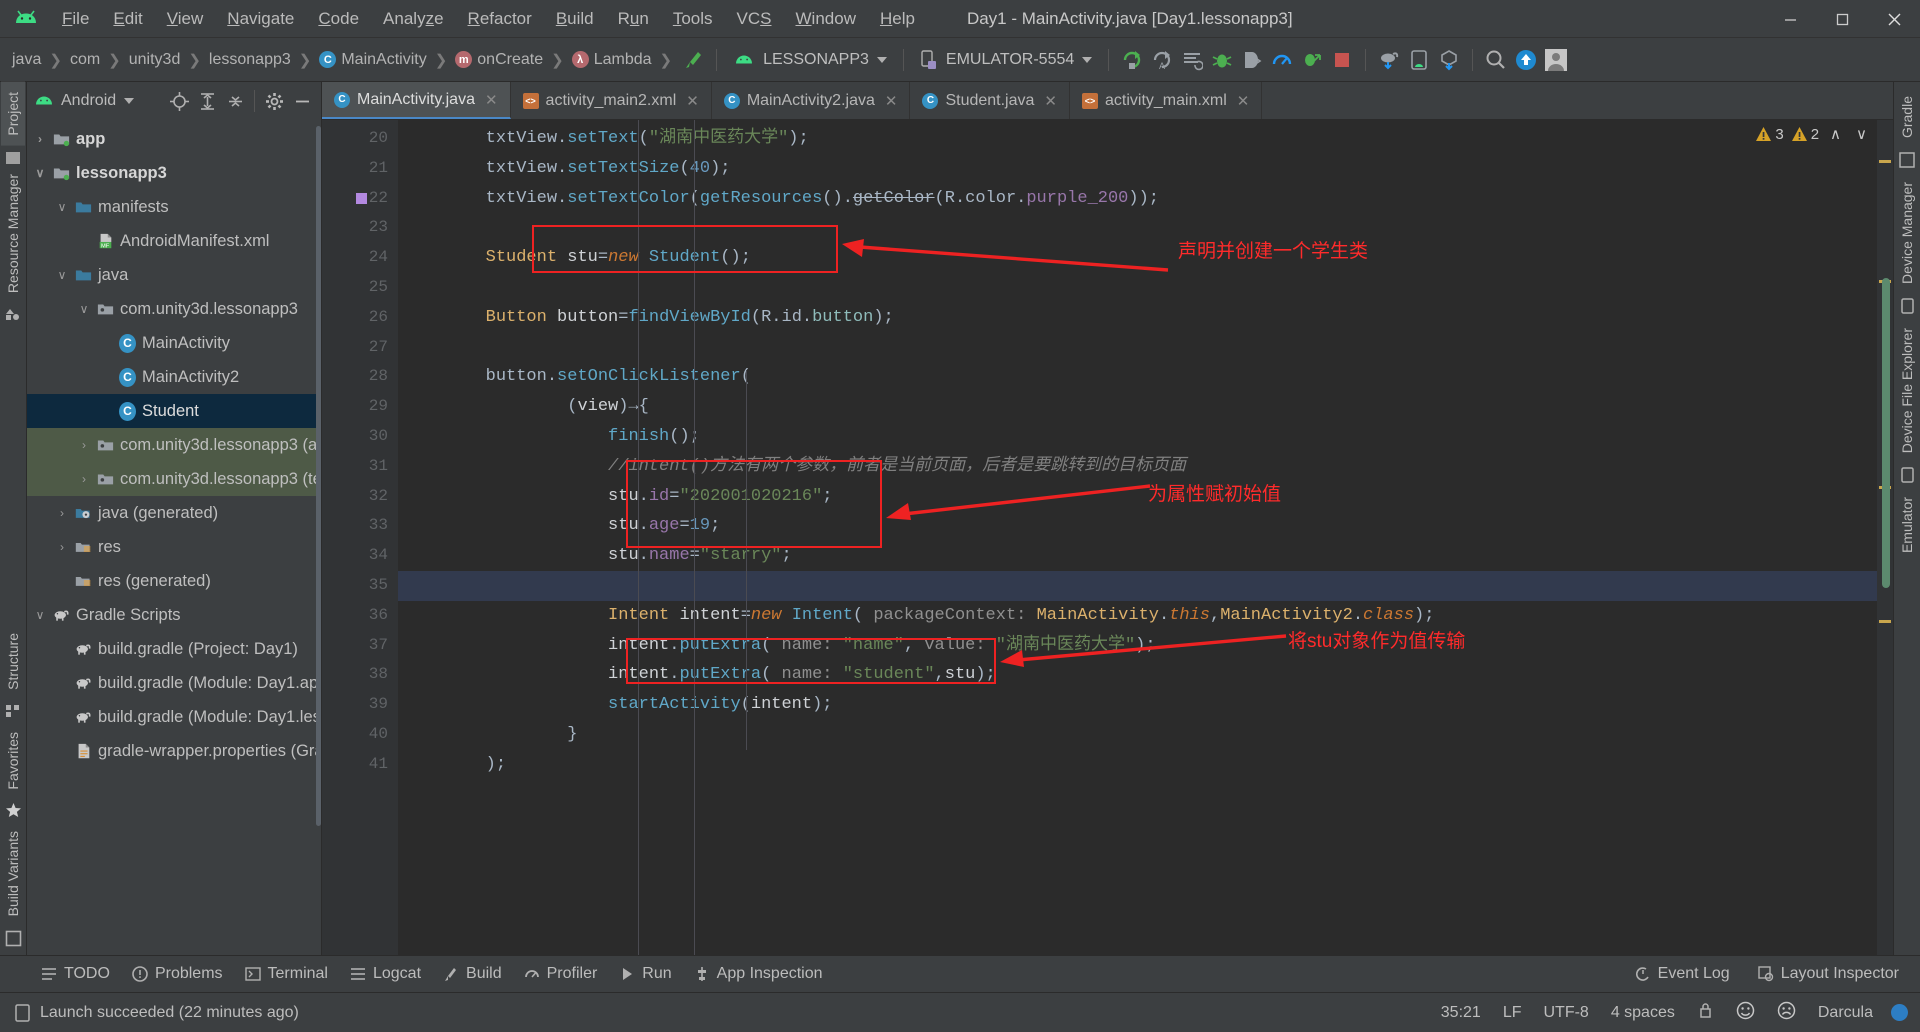  What do you see at coordinates (1312, 60) in the screenshot?
I see `apply-code-changes-icon` at bounding box center [1312, 60].